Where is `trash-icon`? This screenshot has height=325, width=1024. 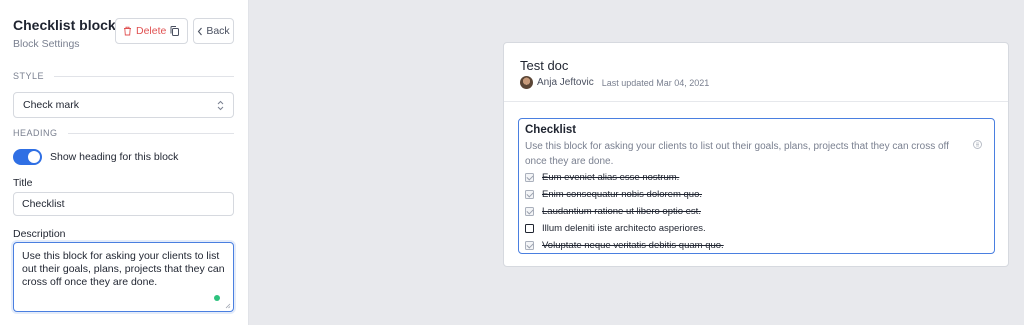
trash-icon is located at coordinates (127, 31).